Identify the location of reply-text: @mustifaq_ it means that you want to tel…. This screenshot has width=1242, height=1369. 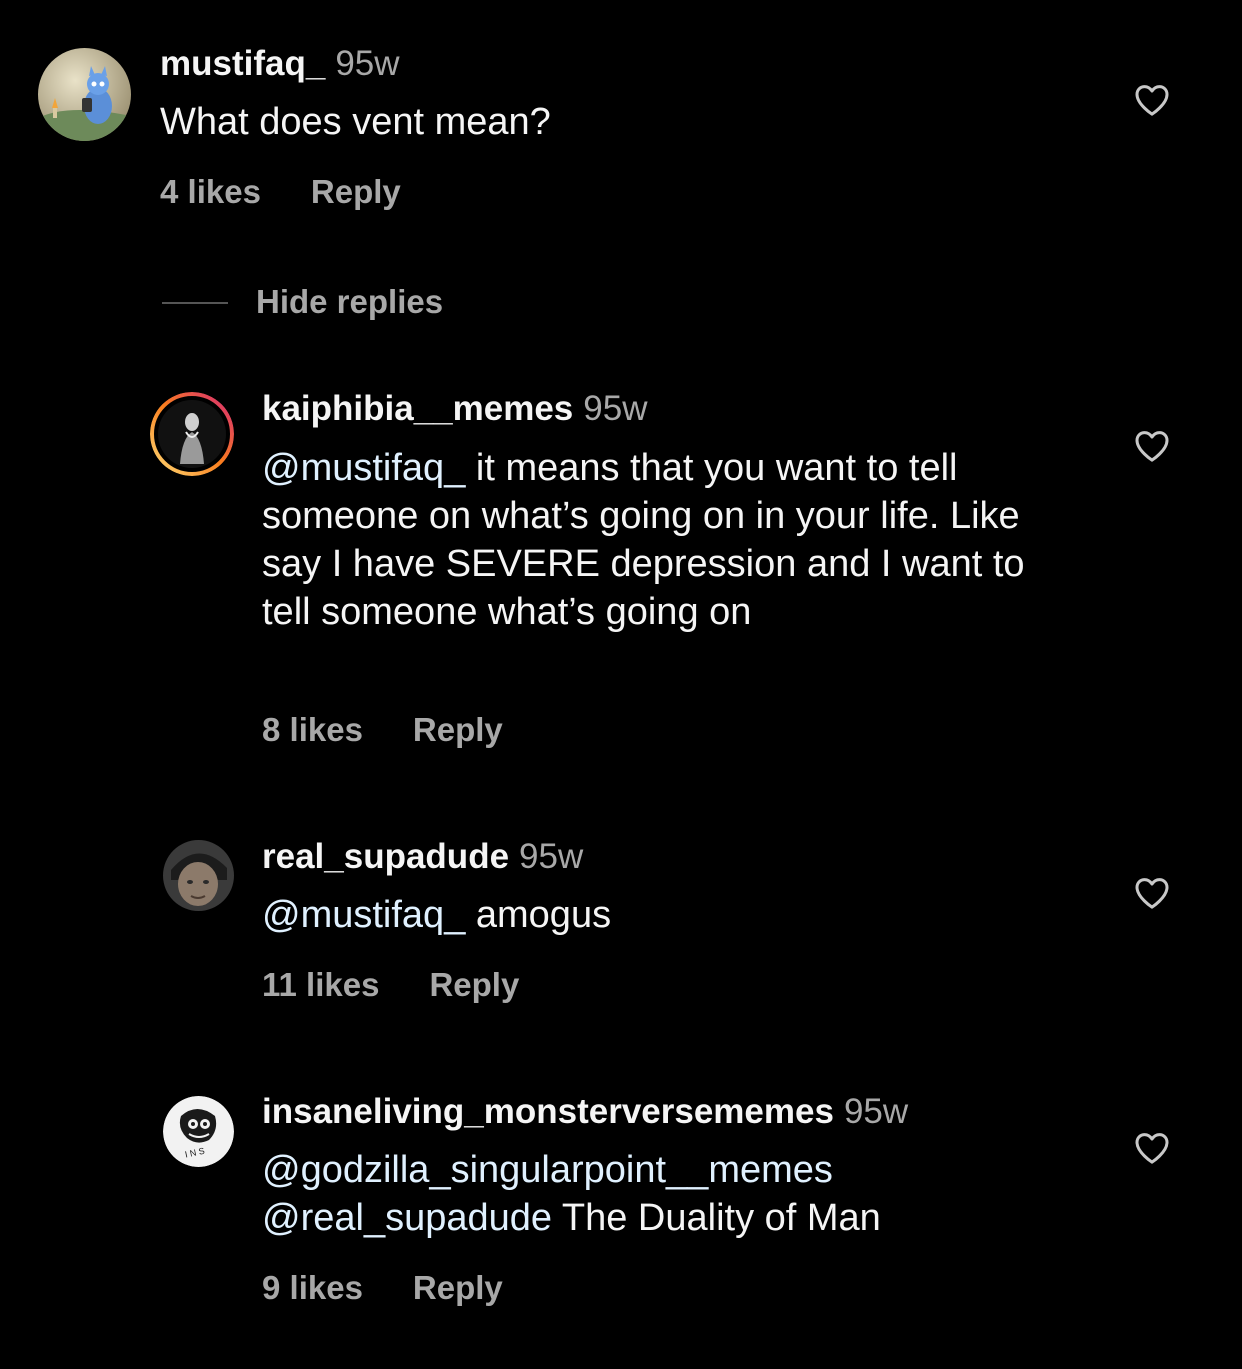
(649, 540).